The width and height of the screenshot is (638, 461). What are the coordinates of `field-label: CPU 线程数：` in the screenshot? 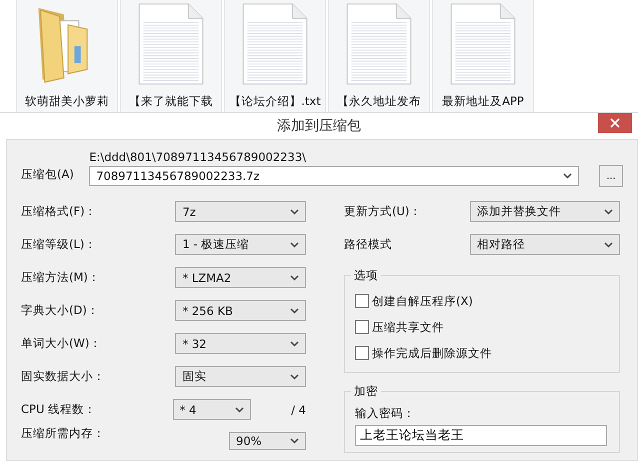 It's located at (59, 409).